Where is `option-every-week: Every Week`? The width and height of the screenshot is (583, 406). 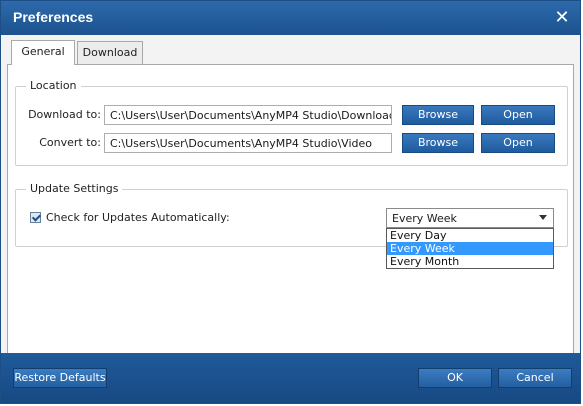
option-every-week: Every Week is located at coordinates (470, 248).